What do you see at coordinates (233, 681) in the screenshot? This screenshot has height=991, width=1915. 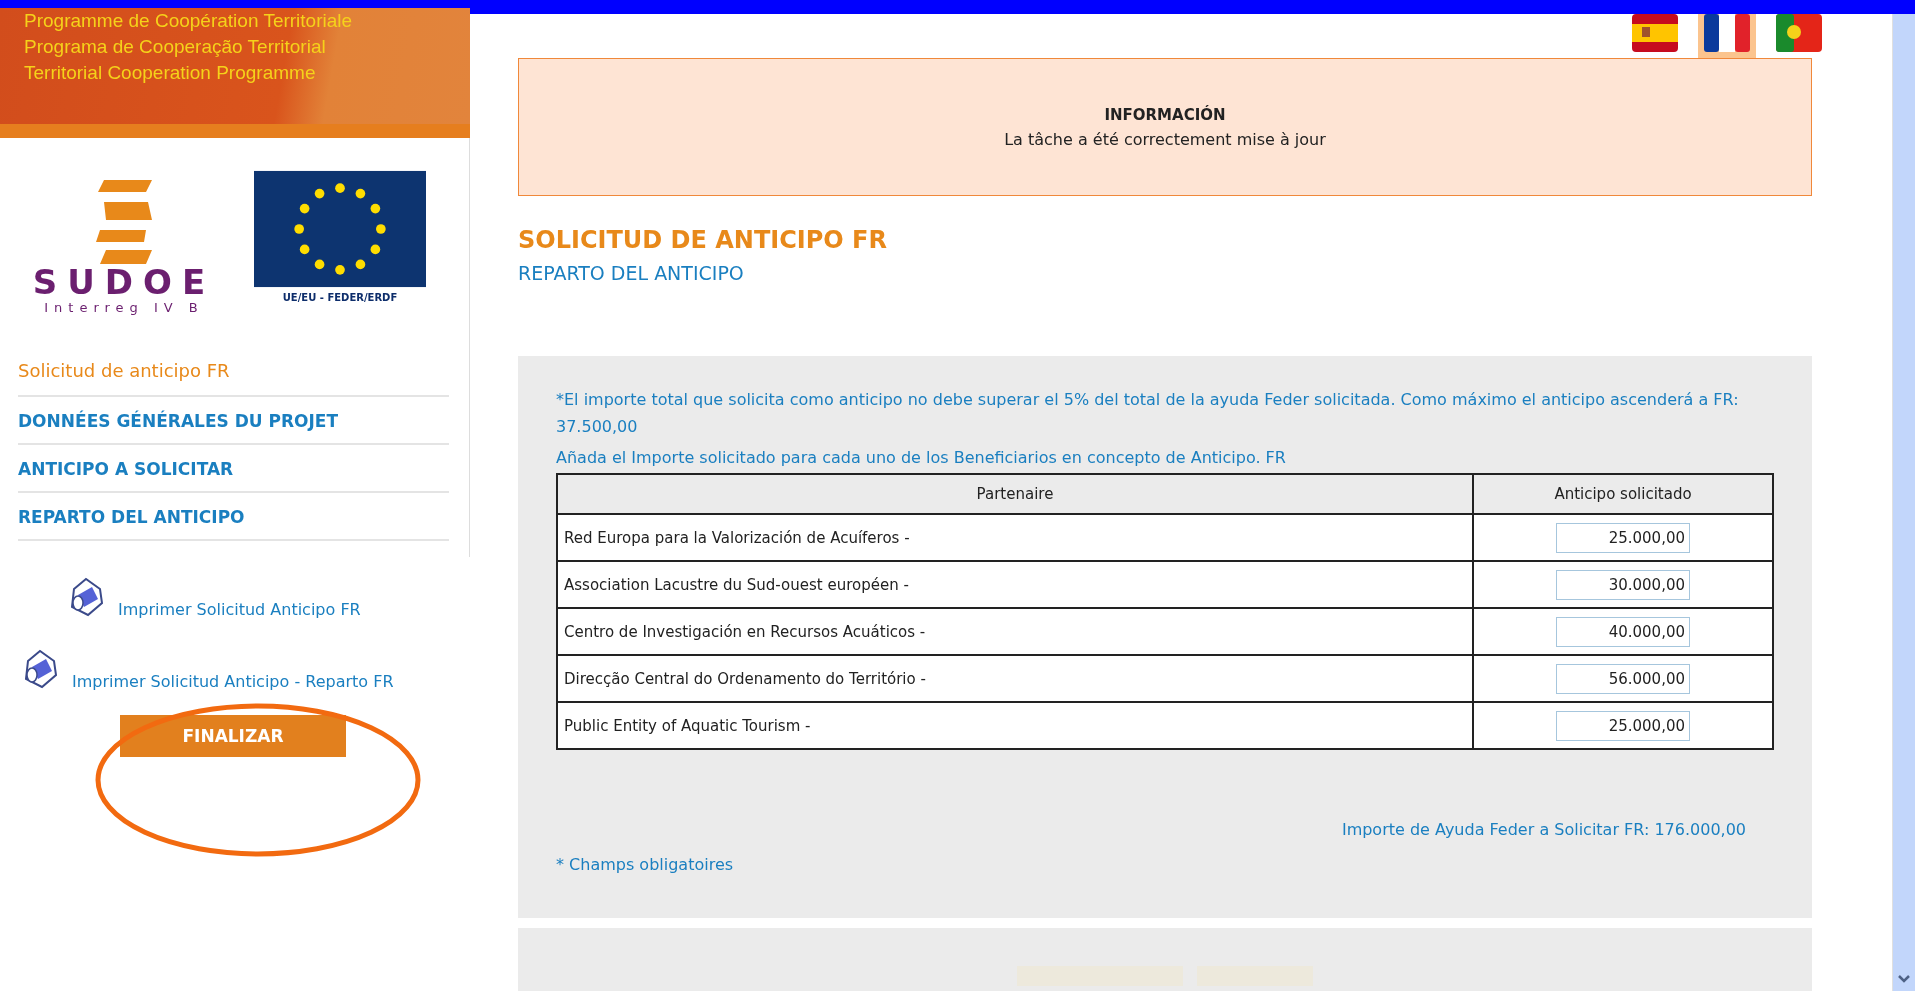 I see `print-link: Imprimer Solicitud Anticipo - Reparto FR` at bounding box center [233, 681].